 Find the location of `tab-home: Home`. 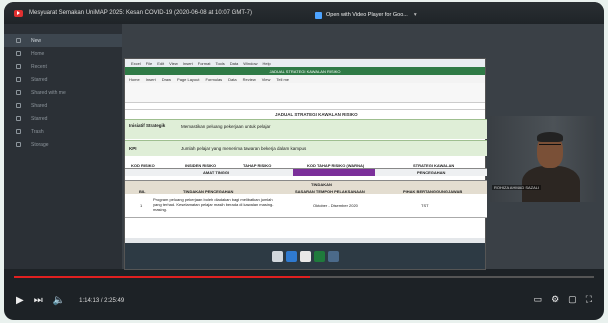

tab-home: Home is located at coordinates (134, 79).